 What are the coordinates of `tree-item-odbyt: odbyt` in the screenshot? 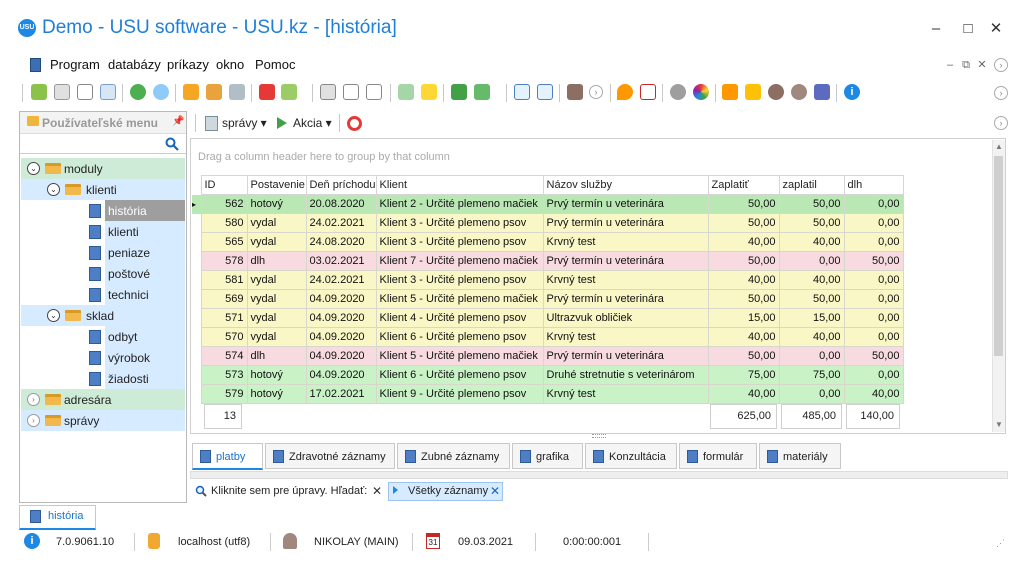 It's located at (122, 337).